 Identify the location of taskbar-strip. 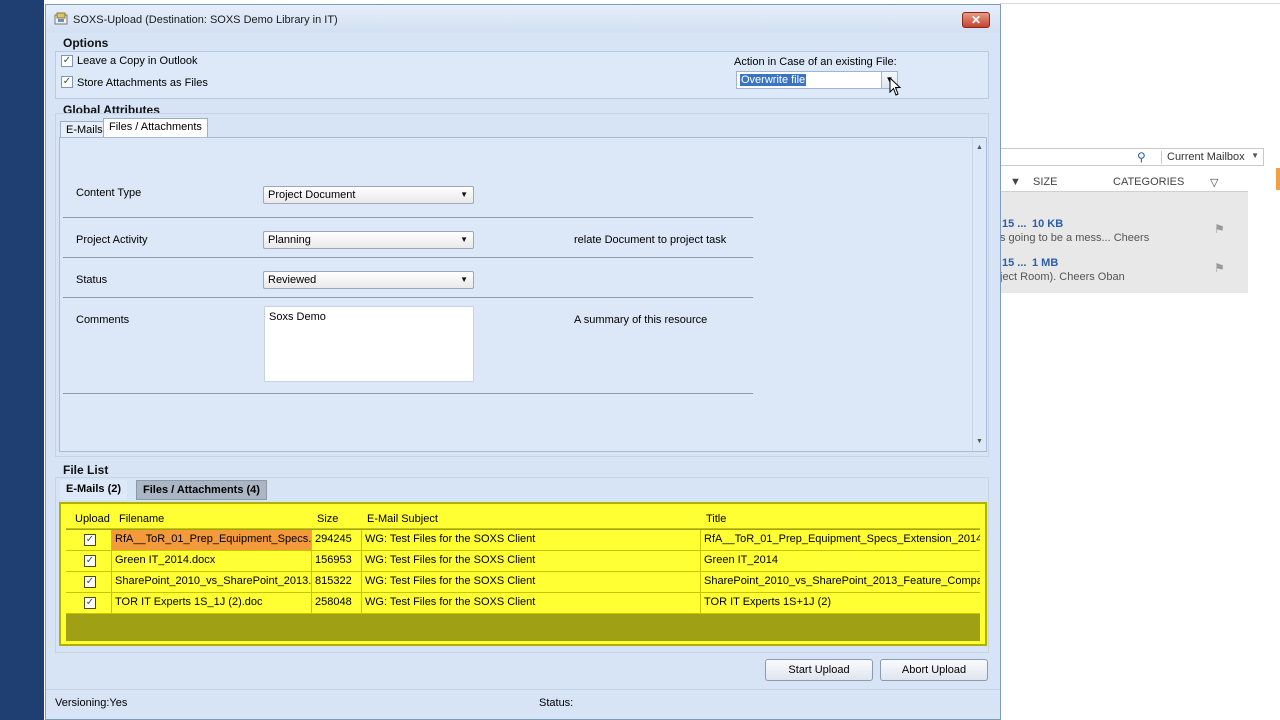
(22, 360).